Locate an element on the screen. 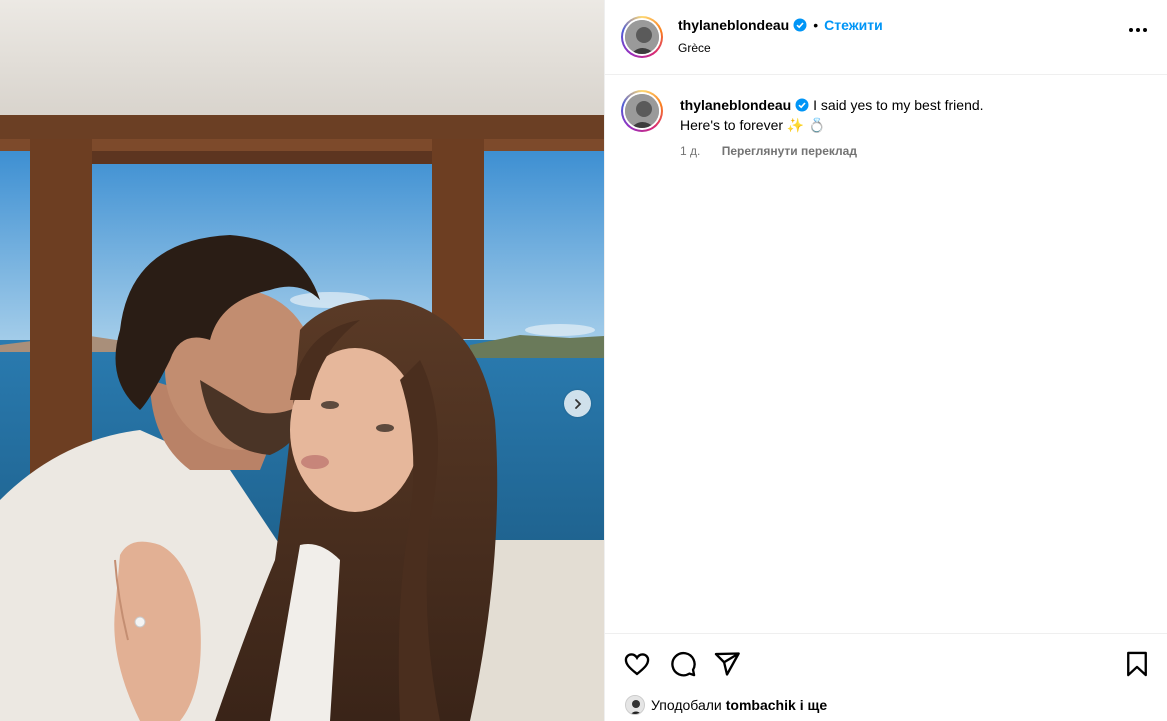  caption-author-avatar is located at coordinates (642, 111).